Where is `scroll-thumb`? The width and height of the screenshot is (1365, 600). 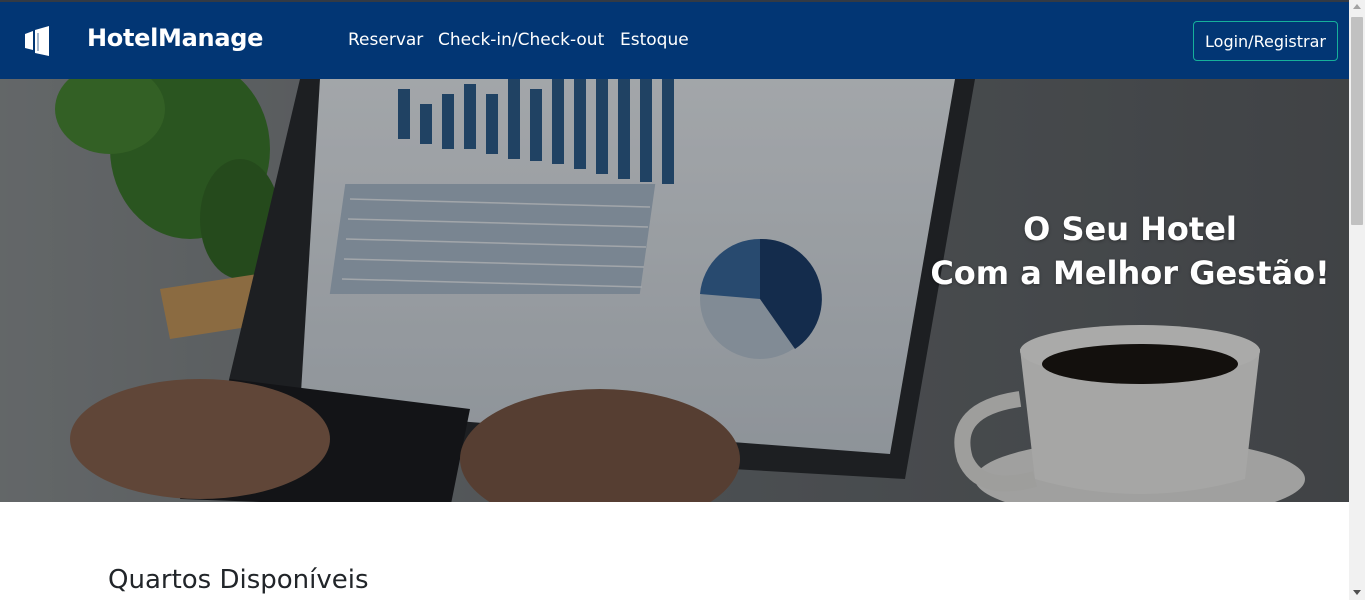
scroll-thumb is located at coordinates (1357, 121).